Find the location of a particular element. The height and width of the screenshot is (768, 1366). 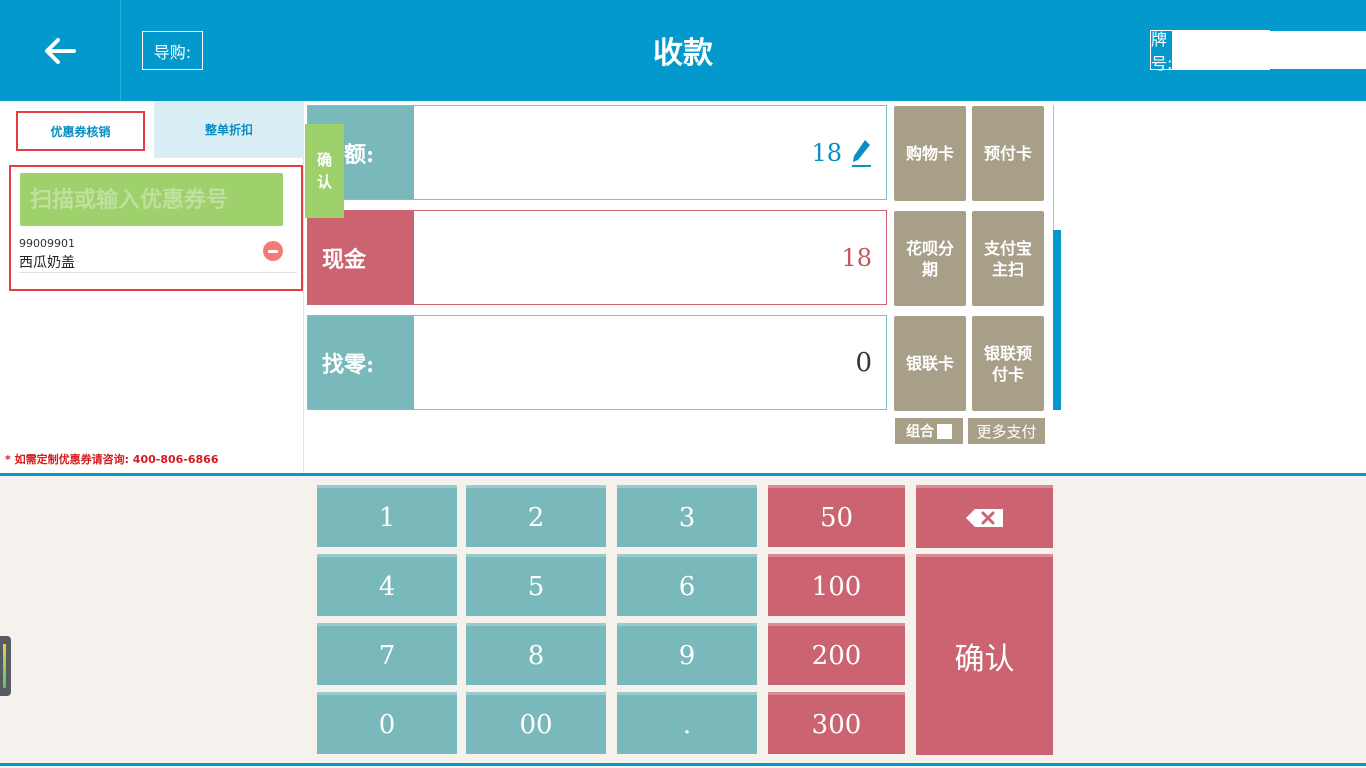

key-5: 5 is located at coordinates (536, 585).